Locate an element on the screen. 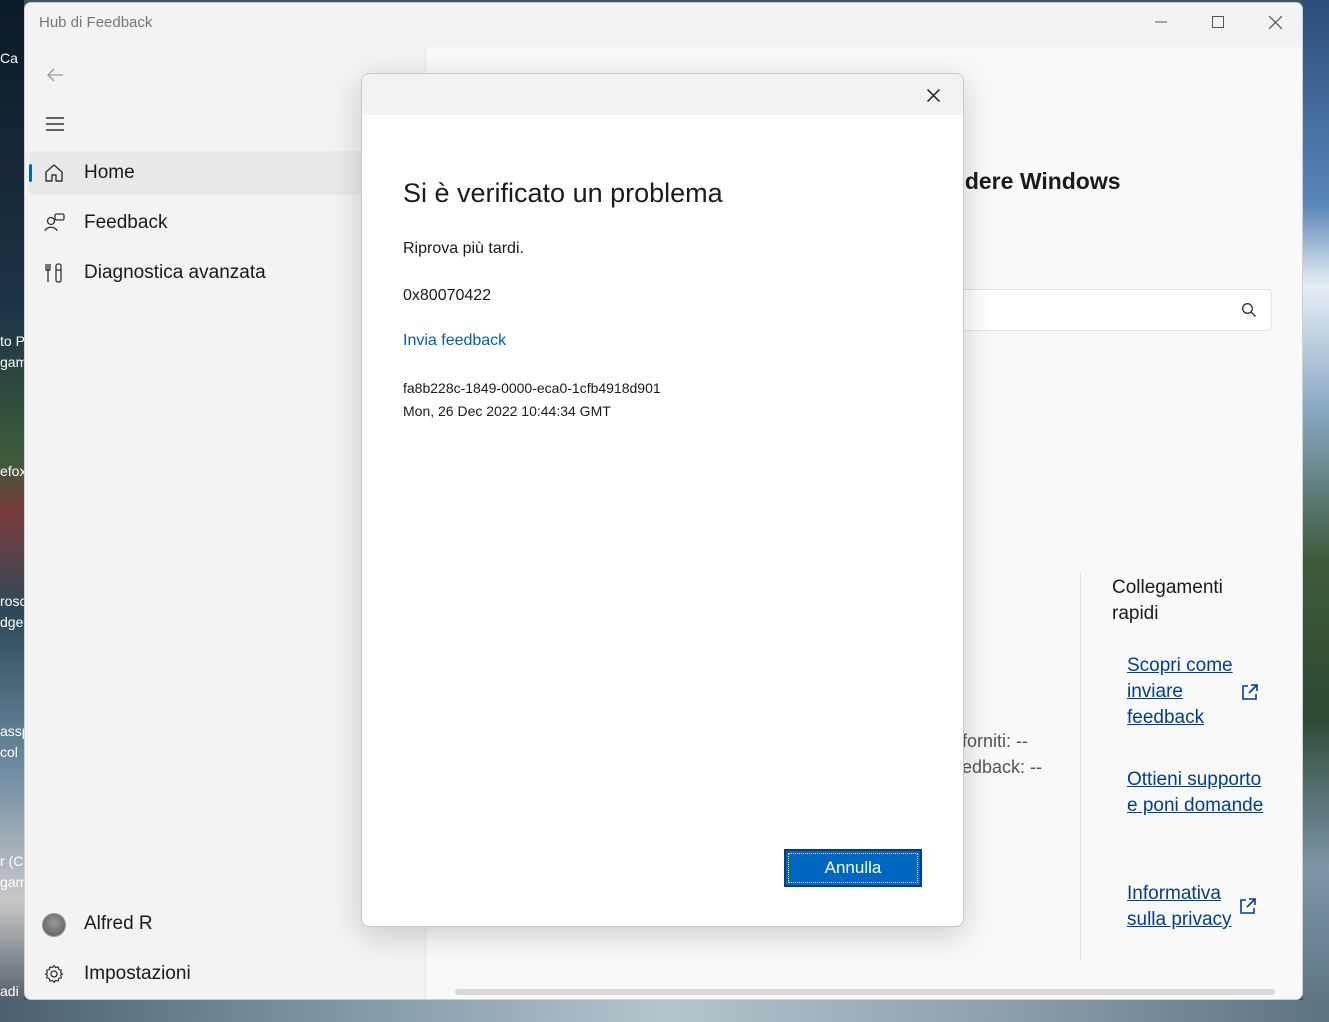  back-button is located at coordinates (55, 75).